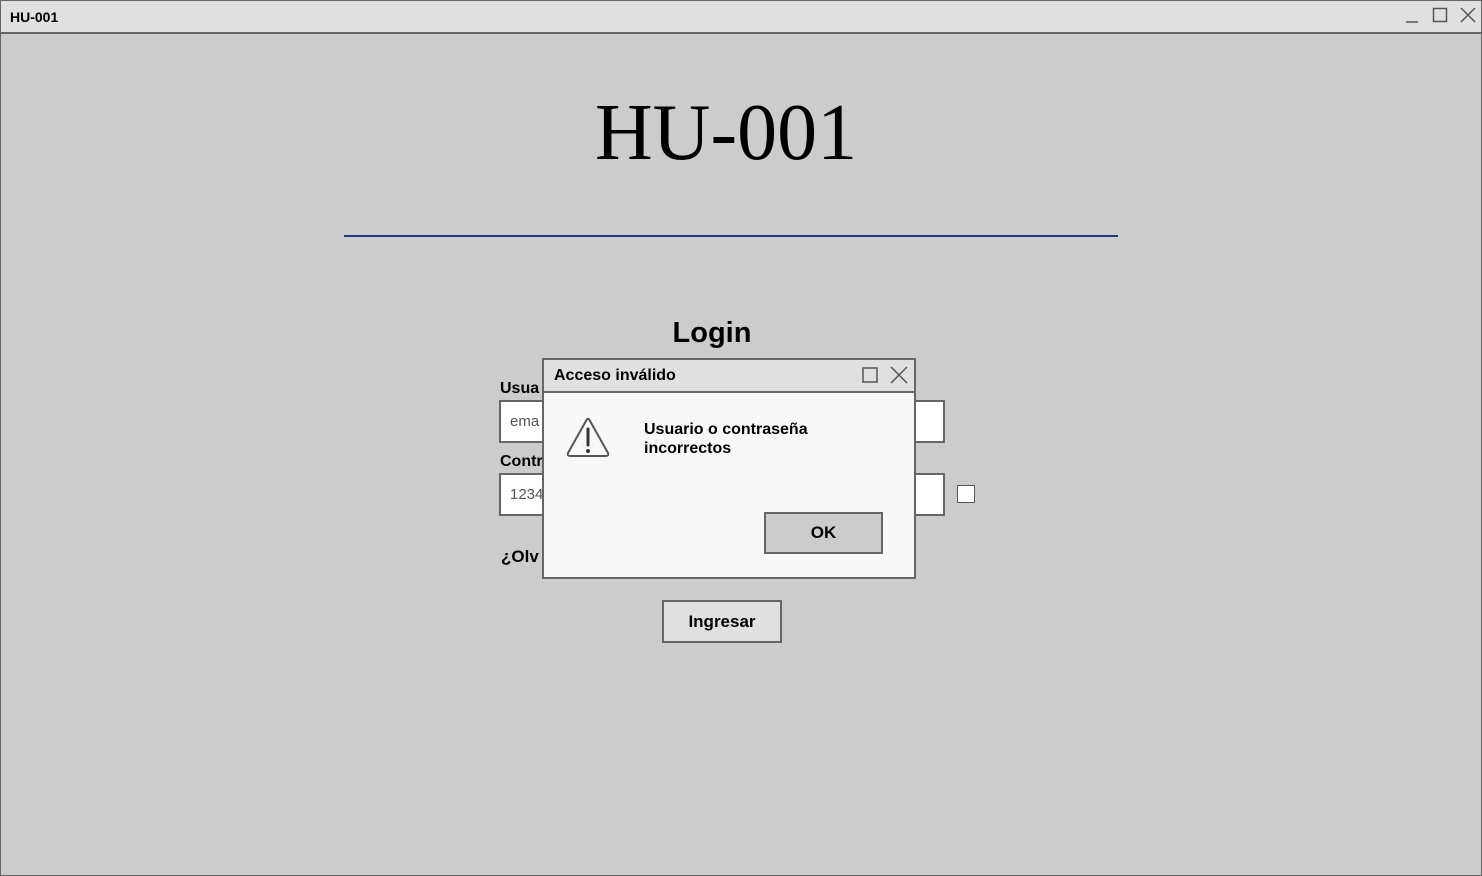  I want to click on forgot-password-link: ¿Olv, so click(520, 557).